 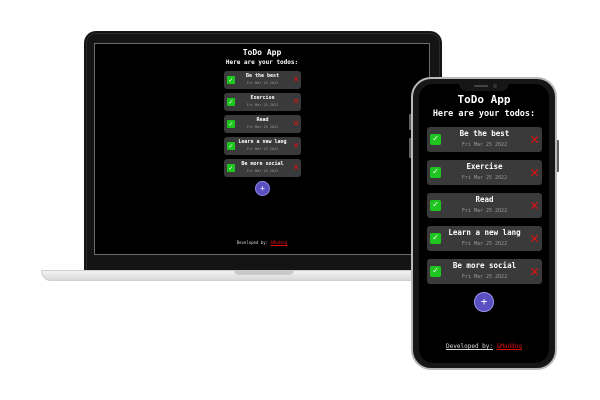 What do you see at coordinates (264, 272) in the screenshot?
I see `laptop-trackpad-notch` at bounding box center [264, 272].